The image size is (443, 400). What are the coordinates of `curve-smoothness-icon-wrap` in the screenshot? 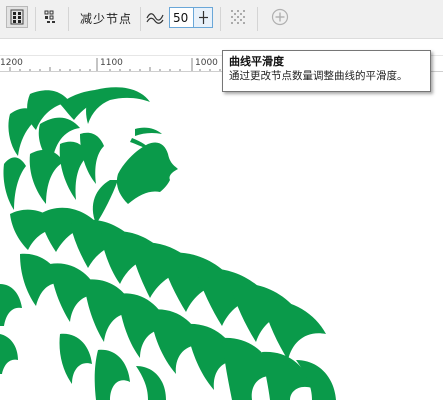 It's located at (155, 17).